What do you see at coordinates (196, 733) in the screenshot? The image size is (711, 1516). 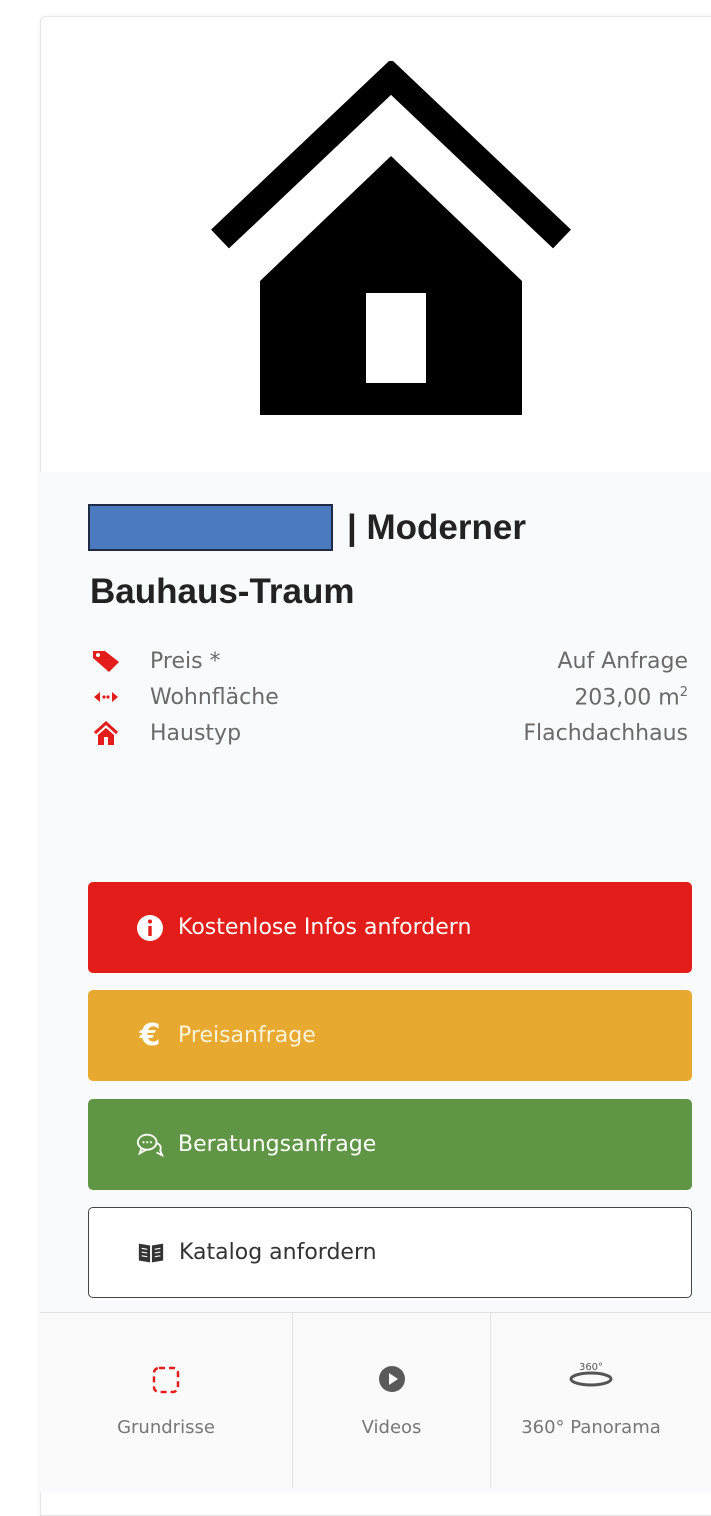 I see `spec-label: Haustyp` at bounding box center [196, 733].